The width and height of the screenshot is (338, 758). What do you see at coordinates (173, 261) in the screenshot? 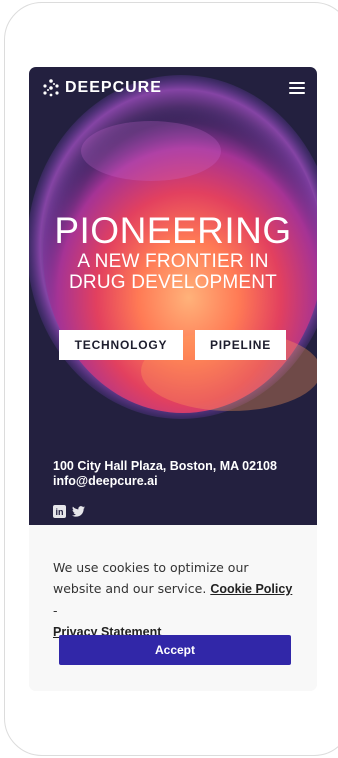
I see `hero-title-line2: A NEW FRONTIER IN` at bounding box center [173, 261].